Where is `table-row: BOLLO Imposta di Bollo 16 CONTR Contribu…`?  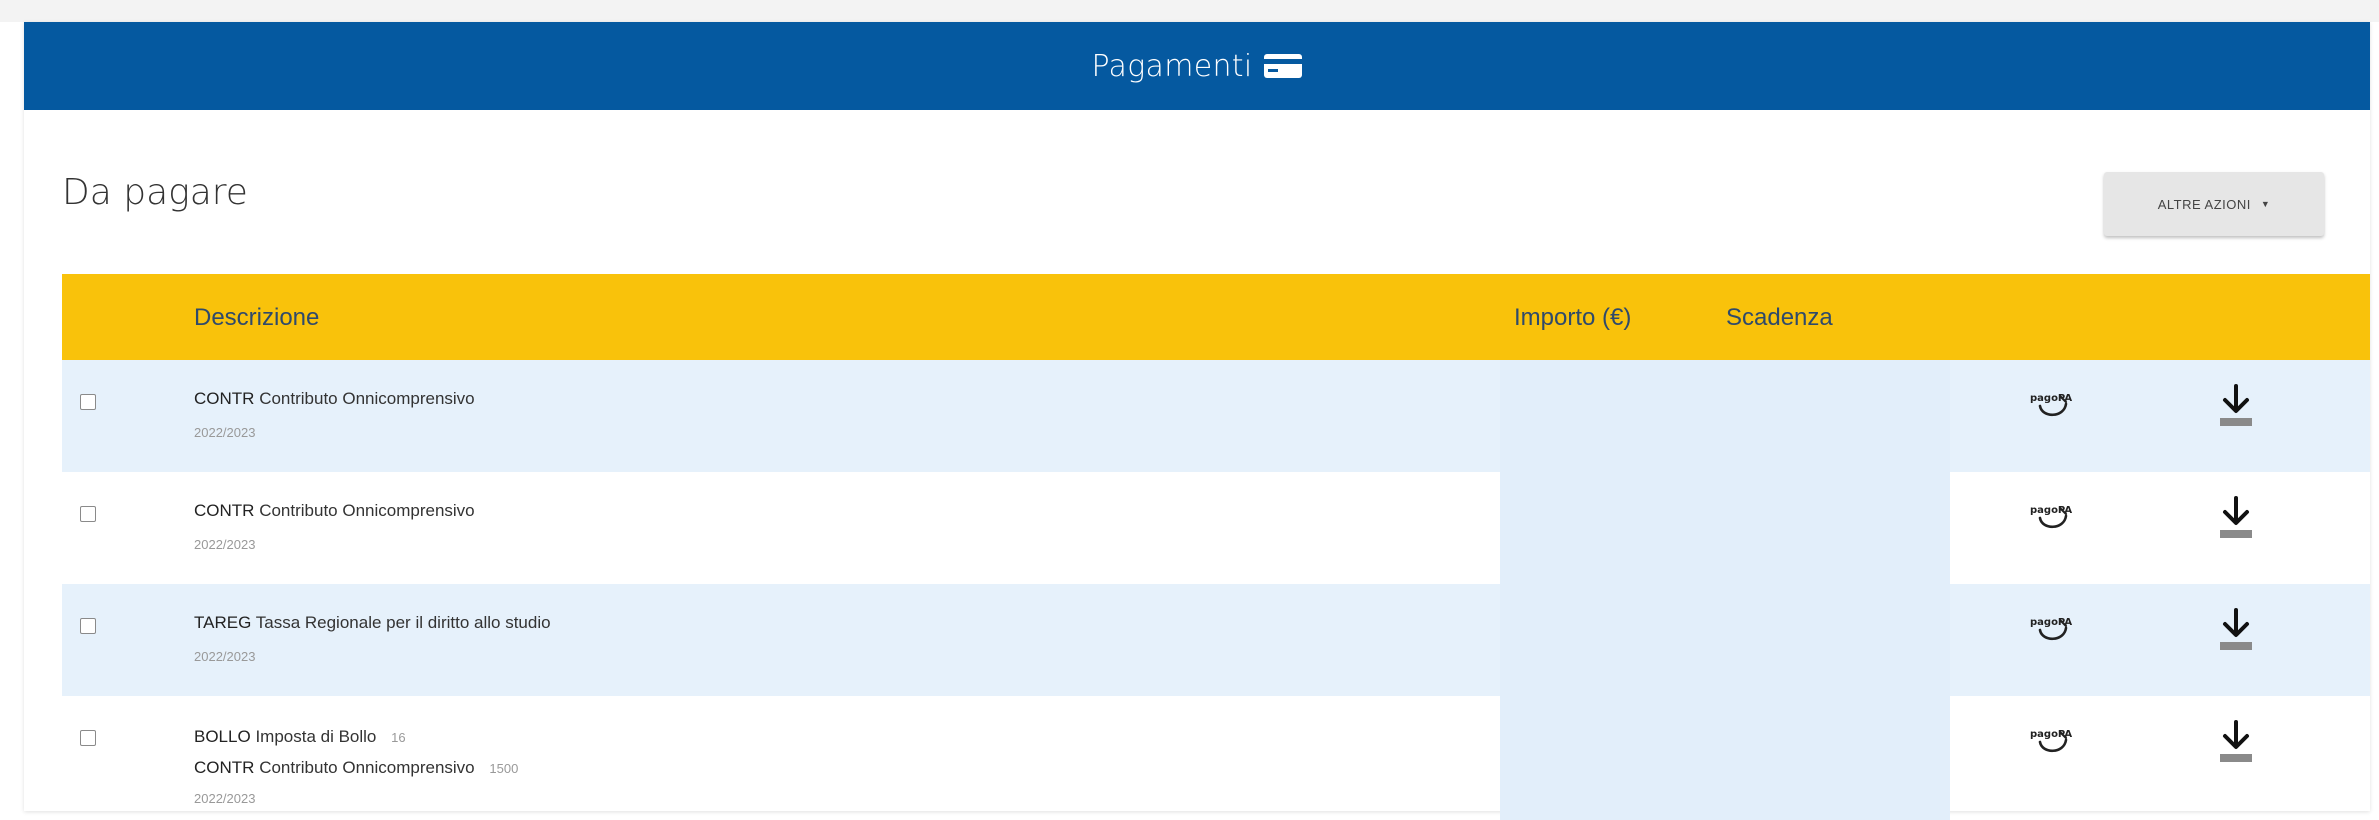
table-row: BOLLO Imposta di Bollo 16 CONTR Contribu… is located at coordinates (1216, 758).